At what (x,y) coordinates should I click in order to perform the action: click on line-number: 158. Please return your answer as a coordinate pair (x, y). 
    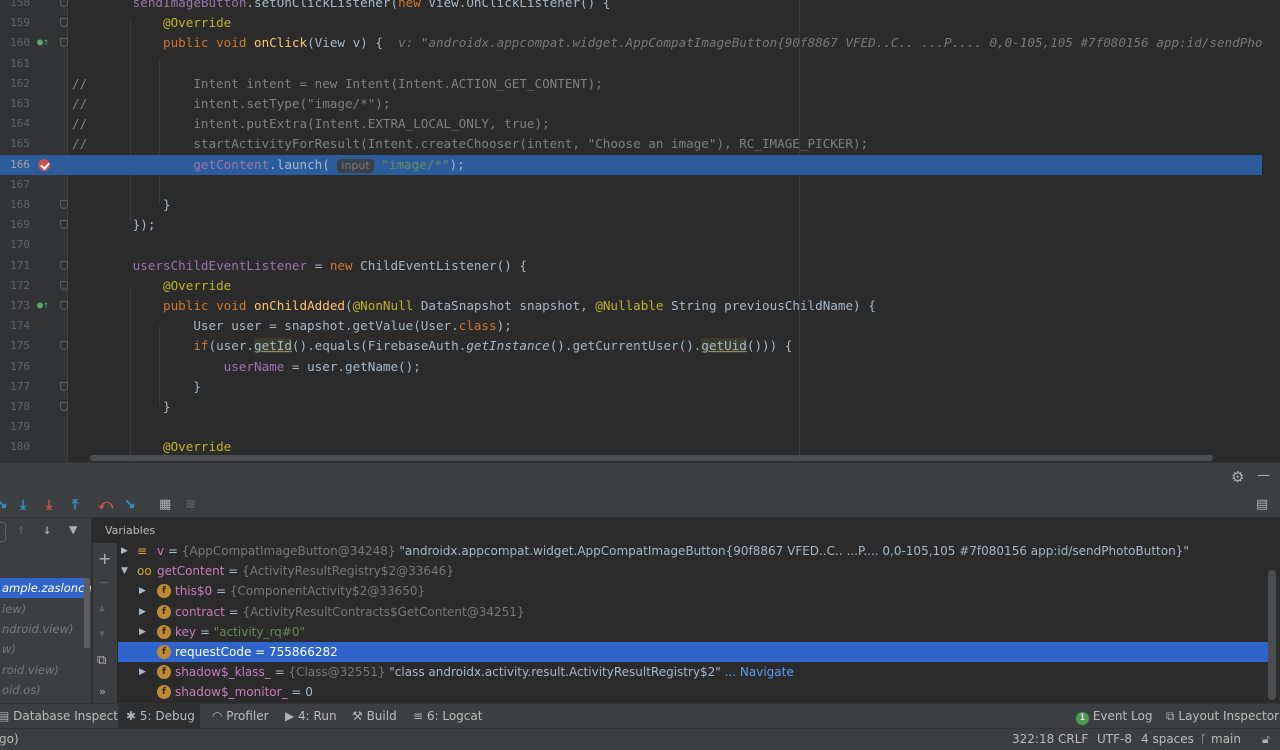
    Looking at the image, I should click on (15, 6).